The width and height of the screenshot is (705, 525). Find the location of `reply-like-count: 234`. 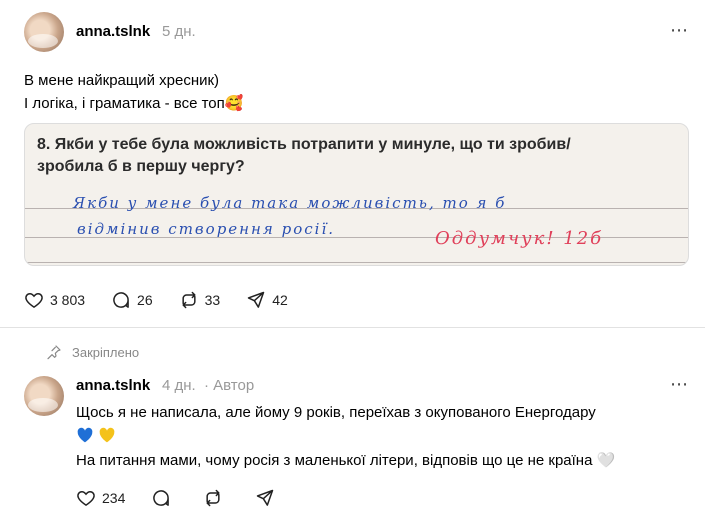

reply-like-count: 234 is located at coordinates (114, 498).